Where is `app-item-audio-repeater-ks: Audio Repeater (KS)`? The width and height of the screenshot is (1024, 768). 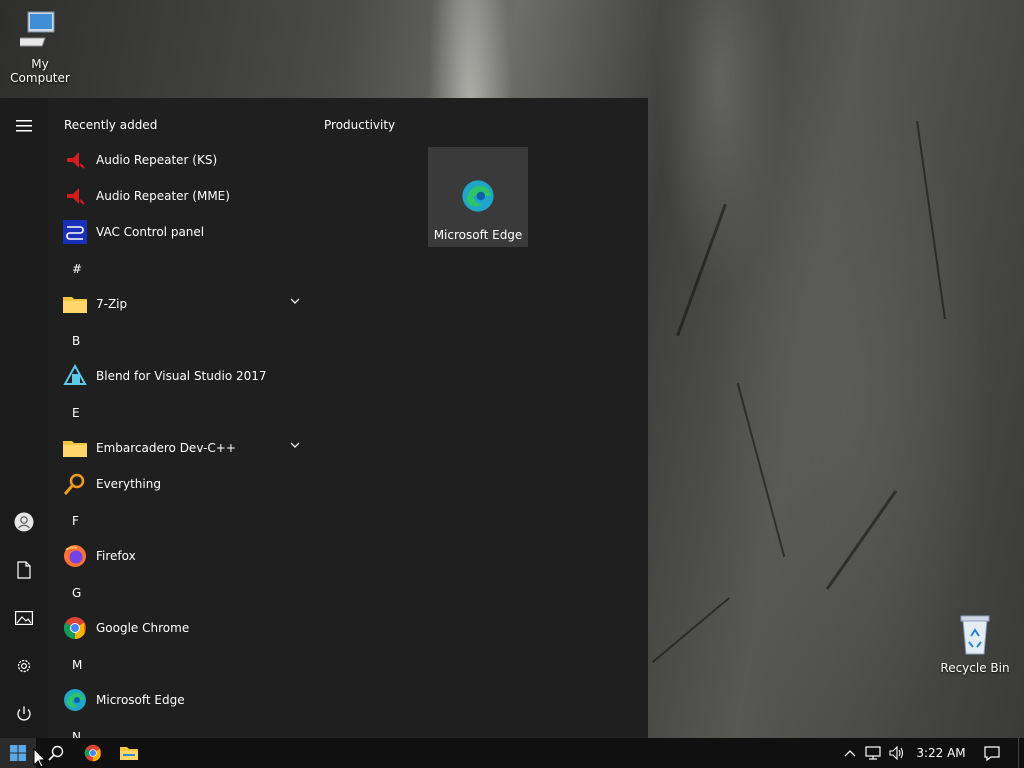 app-item-audio-repeater-ks: Audio Repeater (KS) is located at coordinates (184, 160).